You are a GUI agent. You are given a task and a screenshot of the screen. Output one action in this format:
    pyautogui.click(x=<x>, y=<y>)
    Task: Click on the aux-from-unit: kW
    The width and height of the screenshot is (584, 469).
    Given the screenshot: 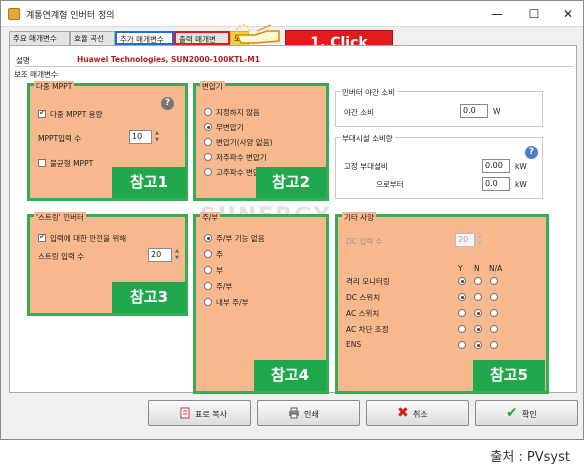 What is the action you would take?
    pyautogui.click(x=521, y=184)
    